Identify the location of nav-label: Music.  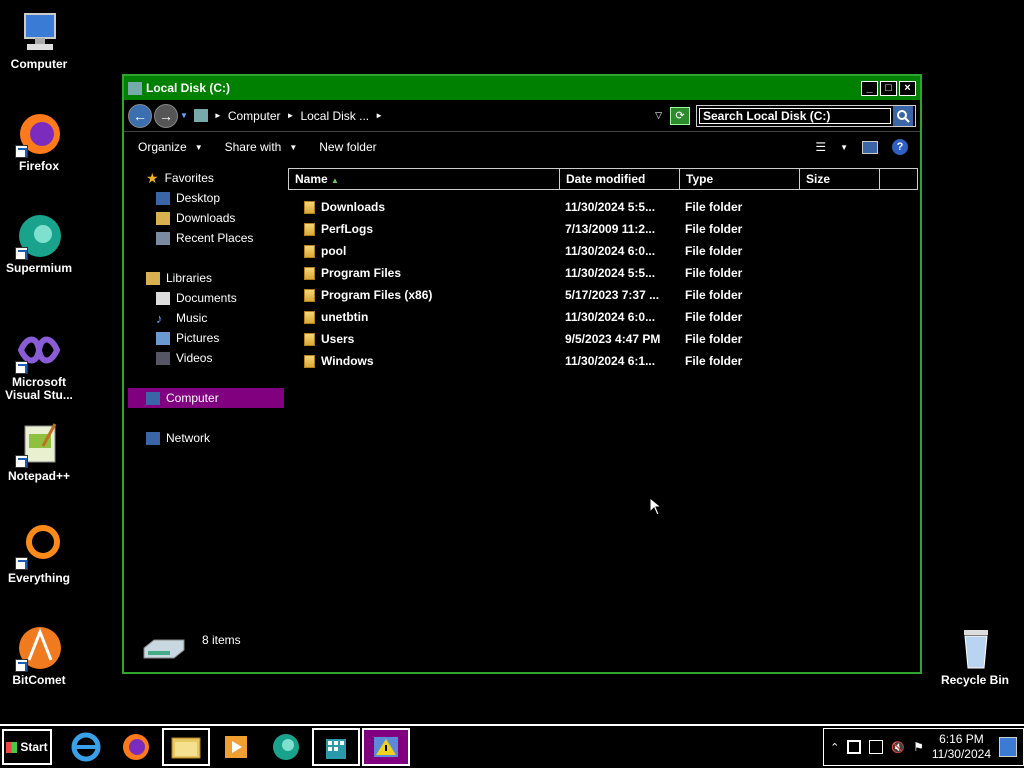
(192, 318).